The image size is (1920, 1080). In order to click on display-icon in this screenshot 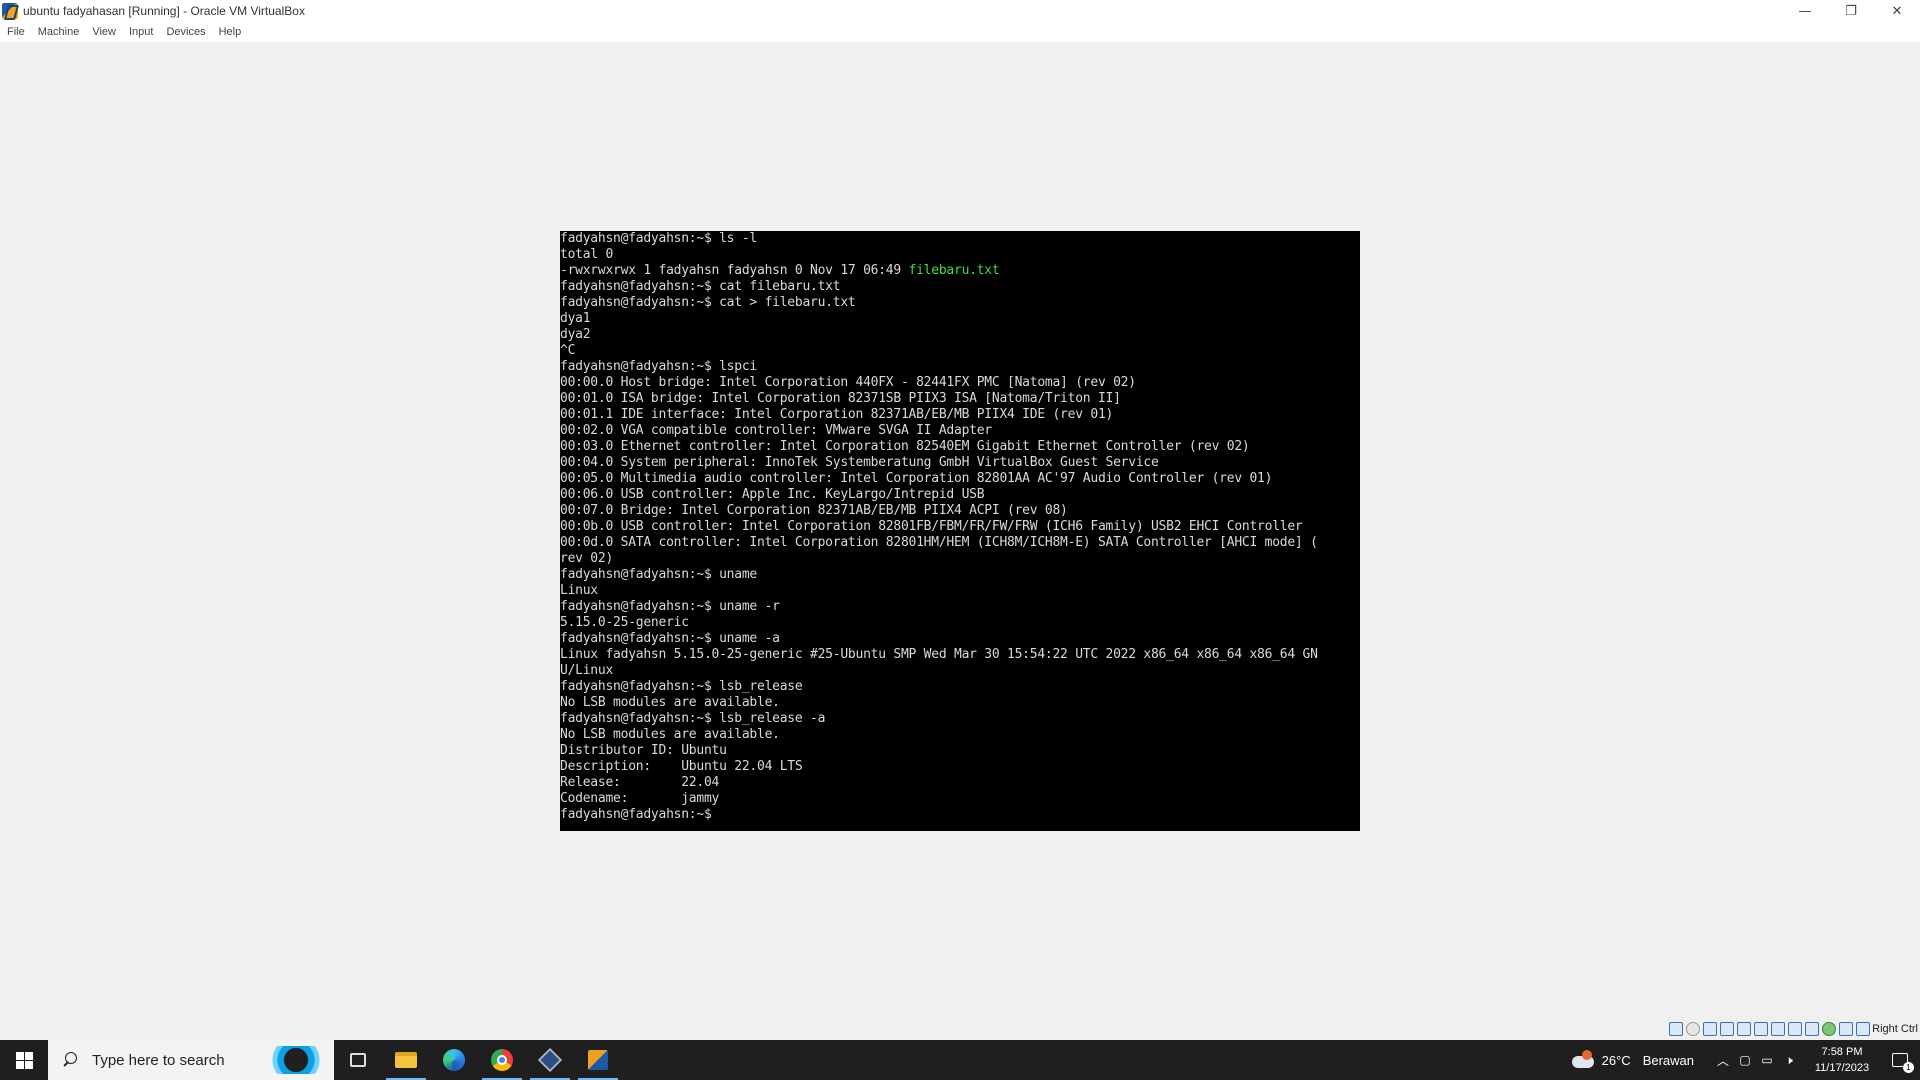, I will do `click(1778, 1029)`.